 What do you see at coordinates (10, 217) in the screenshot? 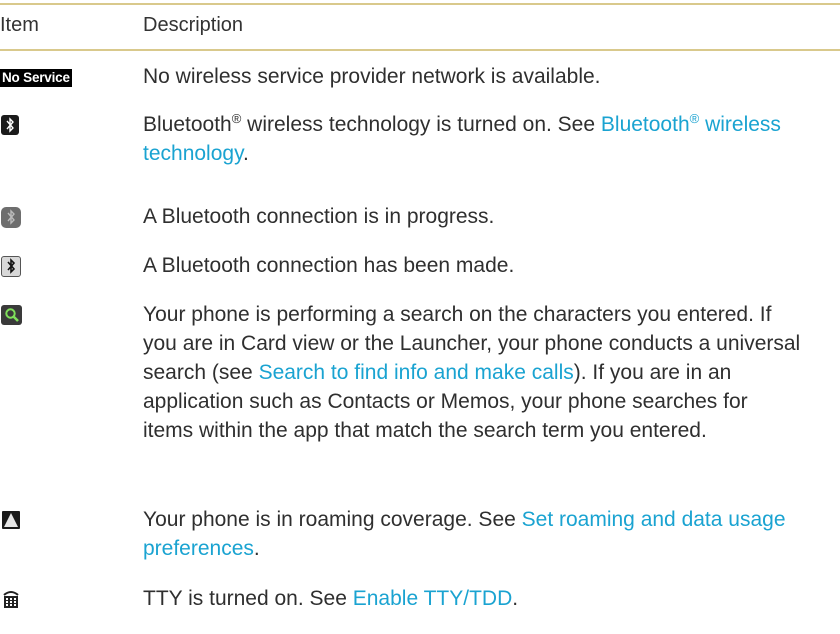
I see `bluetooth-connecting-icon` at bounding box center [10, 217].